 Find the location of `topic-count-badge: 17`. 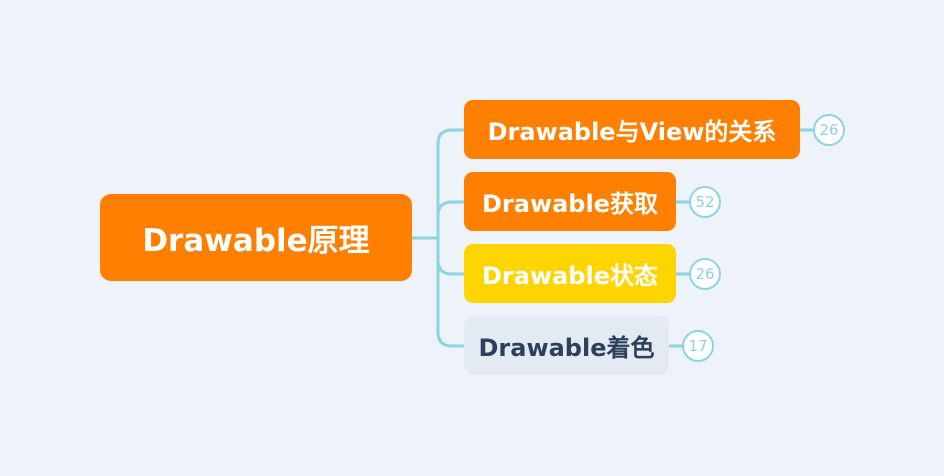

topic-count-badge: 17 is located at coordinates (698, 346).